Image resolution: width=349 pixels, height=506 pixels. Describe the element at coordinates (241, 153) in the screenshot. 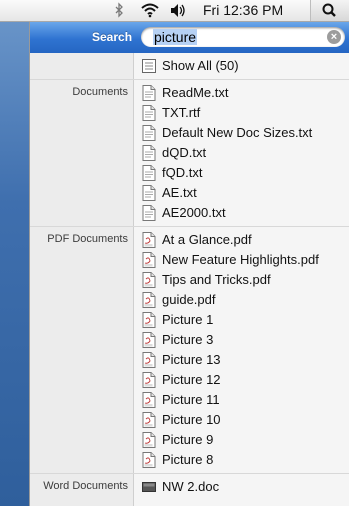

I see `result-item: dQD.txt` at that location.